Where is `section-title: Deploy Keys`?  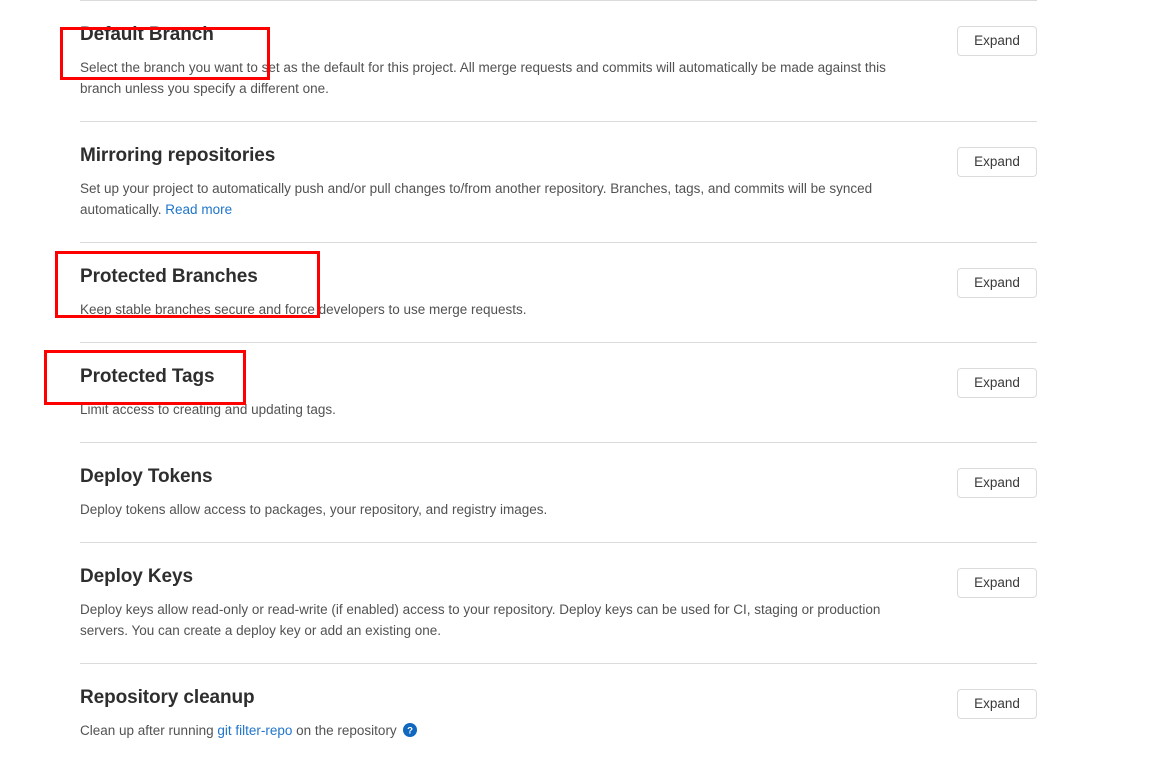 section-title: Deploy Keys is located at coordinates (136, 576).